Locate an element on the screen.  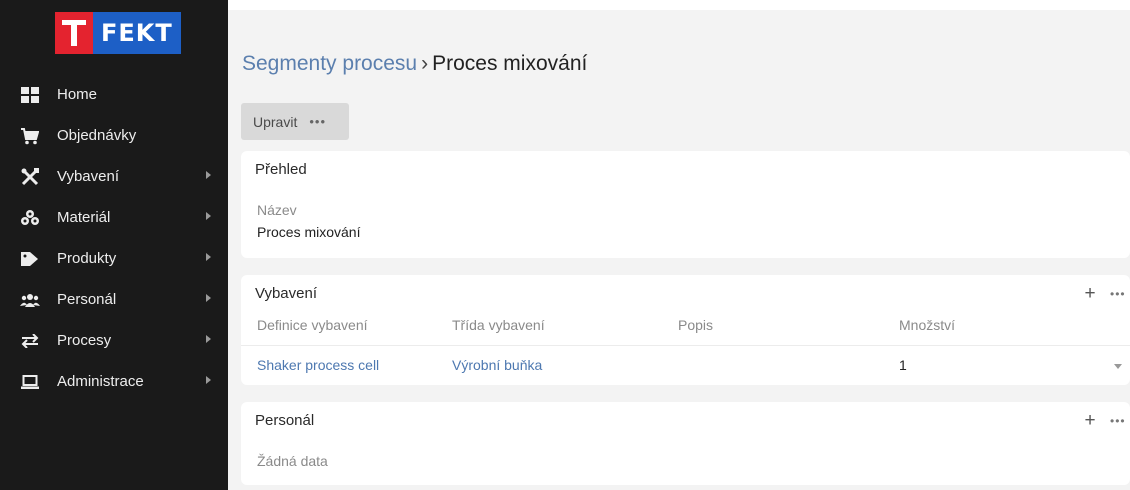
column-header-quantity: Množství is located at coordinates (927, 325).